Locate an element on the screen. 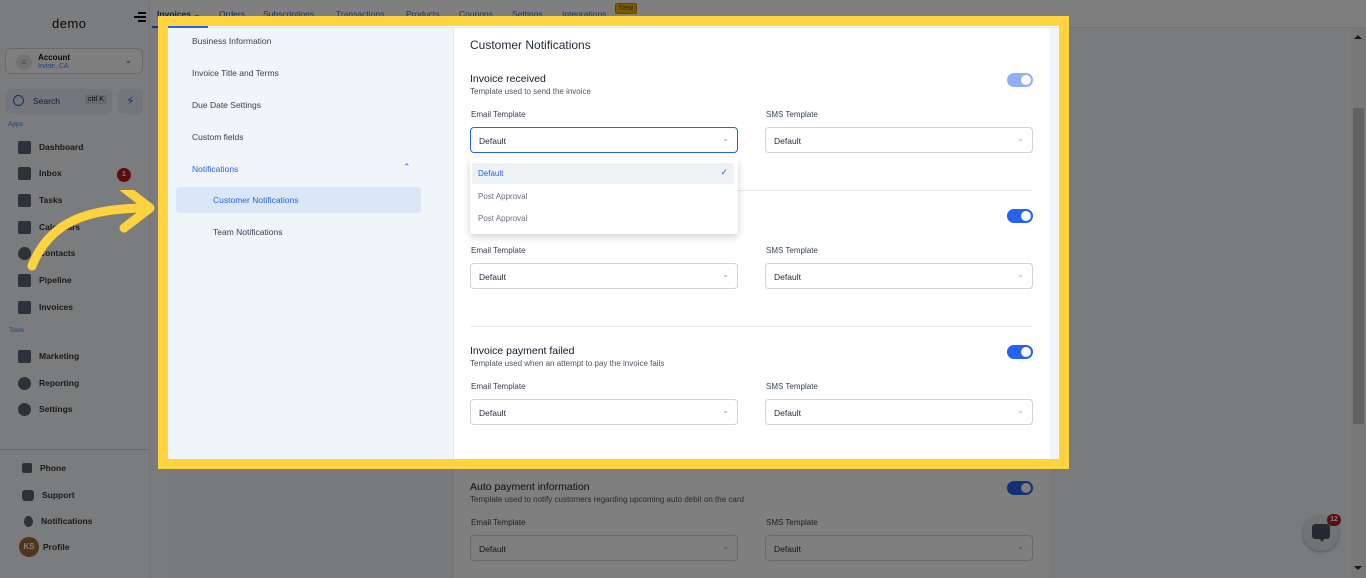 Image resolution: width=1366 pixels, height=578 pixels. settings-nav-invoice-title-terms: Invoice Title and Terms is located at coordinates (235, 73).